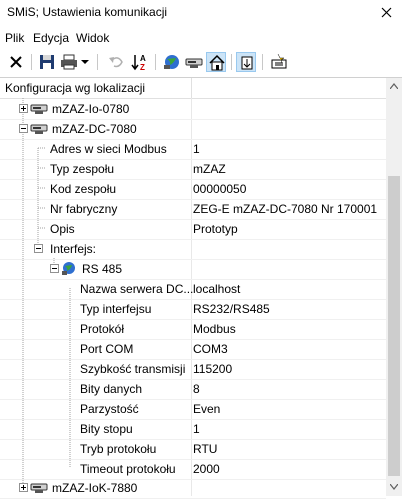  I want to click on property-label: Protokół, so click(102, 329).